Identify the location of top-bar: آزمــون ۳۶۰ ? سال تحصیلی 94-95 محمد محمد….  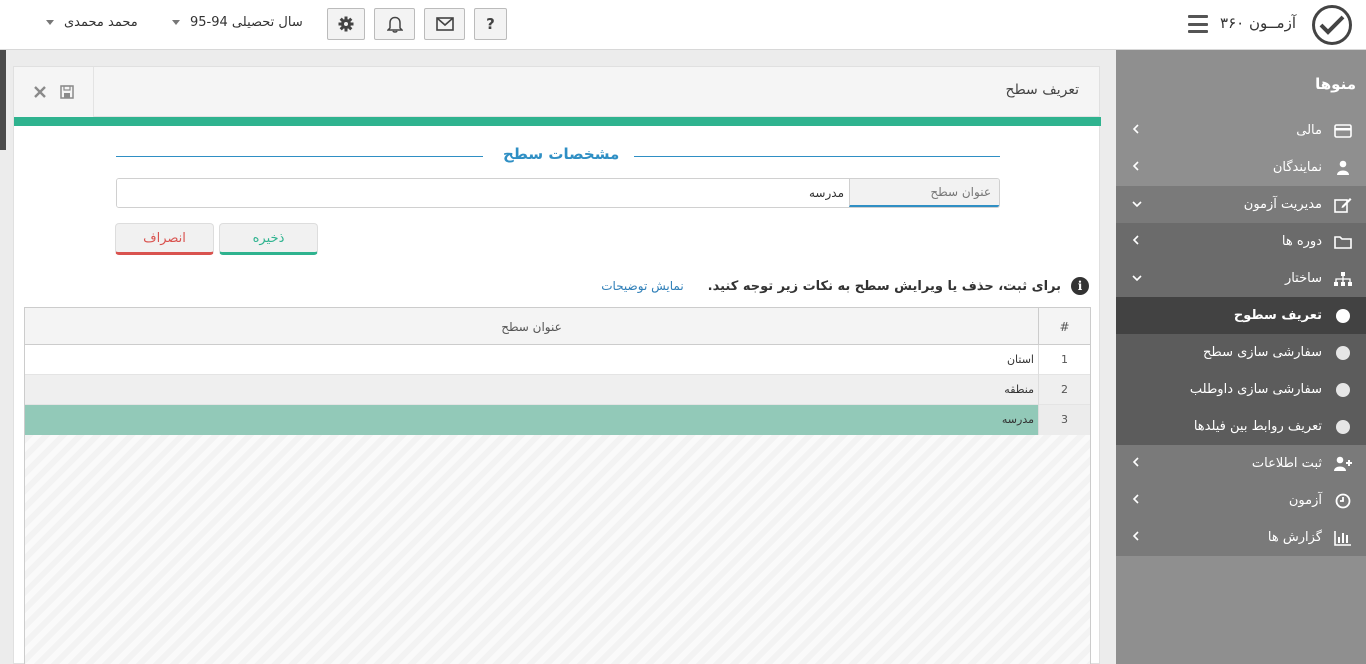
(683, 25).